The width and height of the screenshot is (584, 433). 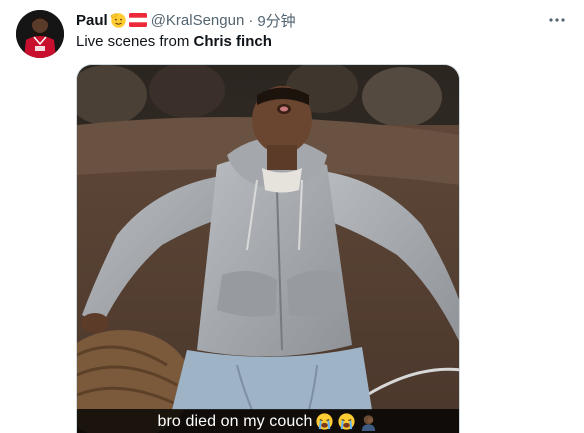 What do you see at coordinates (235, 421) in the screenshot?
I see `media-caption-text: bro died on my couch` at bounding box center [235, 421].